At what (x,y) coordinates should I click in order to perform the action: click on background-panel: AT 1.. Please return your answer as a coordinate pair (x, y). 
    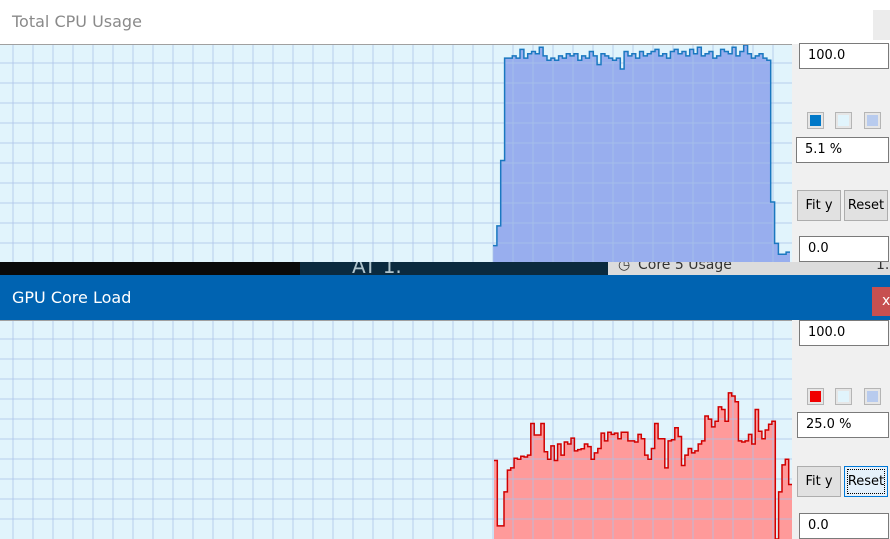
    Looking at the image, I should click on (454, 268).